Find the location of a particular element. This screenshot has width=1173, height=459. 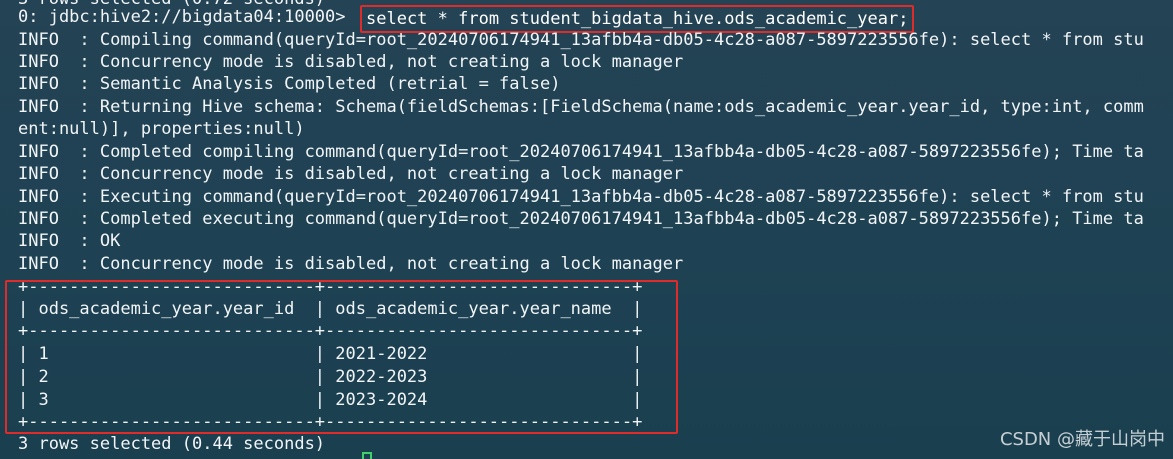

table-row: | 2 | 2022-2023 | is located at coordinates (330, 377).